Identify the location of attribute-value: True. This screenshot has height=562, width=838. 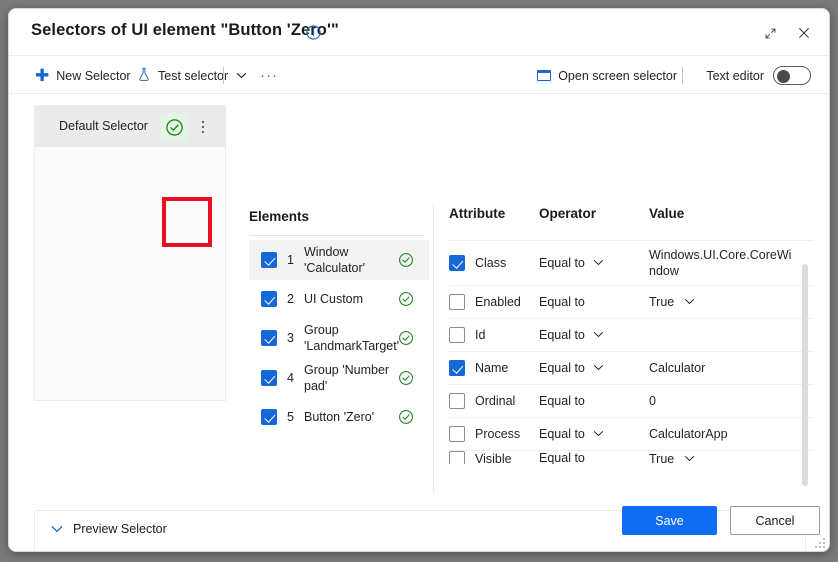
(662, 302).